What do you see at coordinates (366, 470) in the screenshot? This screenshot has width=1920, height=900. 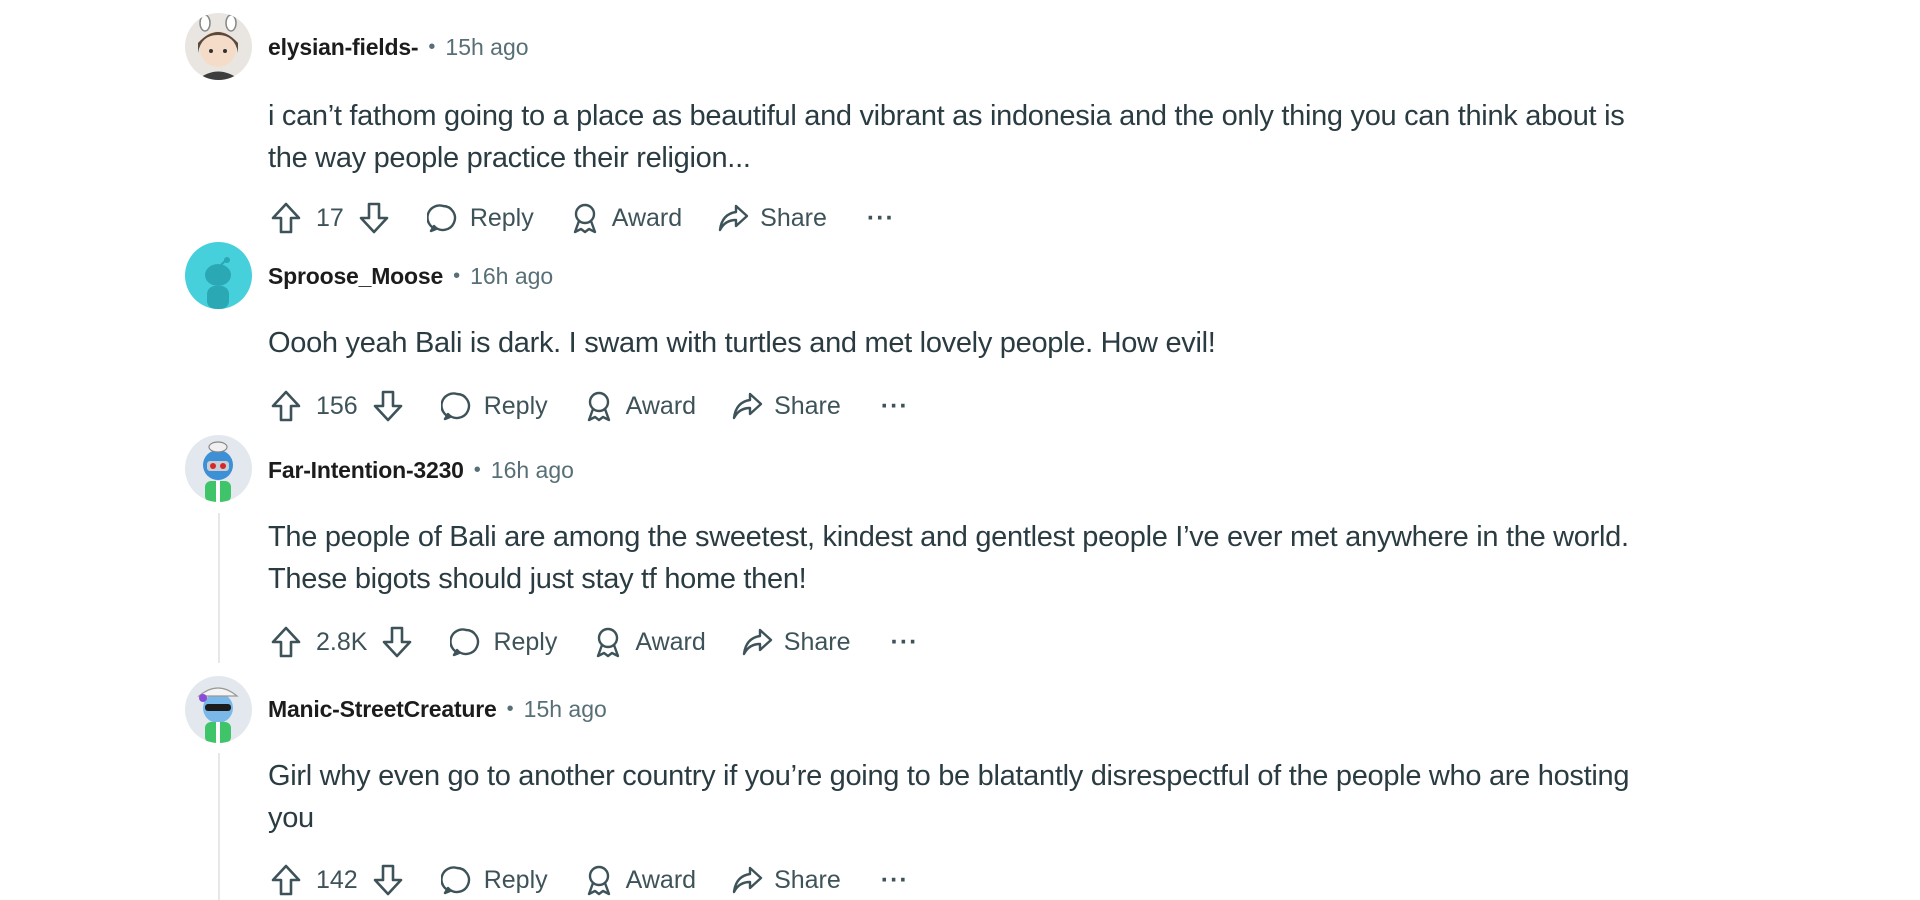 I see `username: Far-Intention-3230` at bounding box center [366, 470].